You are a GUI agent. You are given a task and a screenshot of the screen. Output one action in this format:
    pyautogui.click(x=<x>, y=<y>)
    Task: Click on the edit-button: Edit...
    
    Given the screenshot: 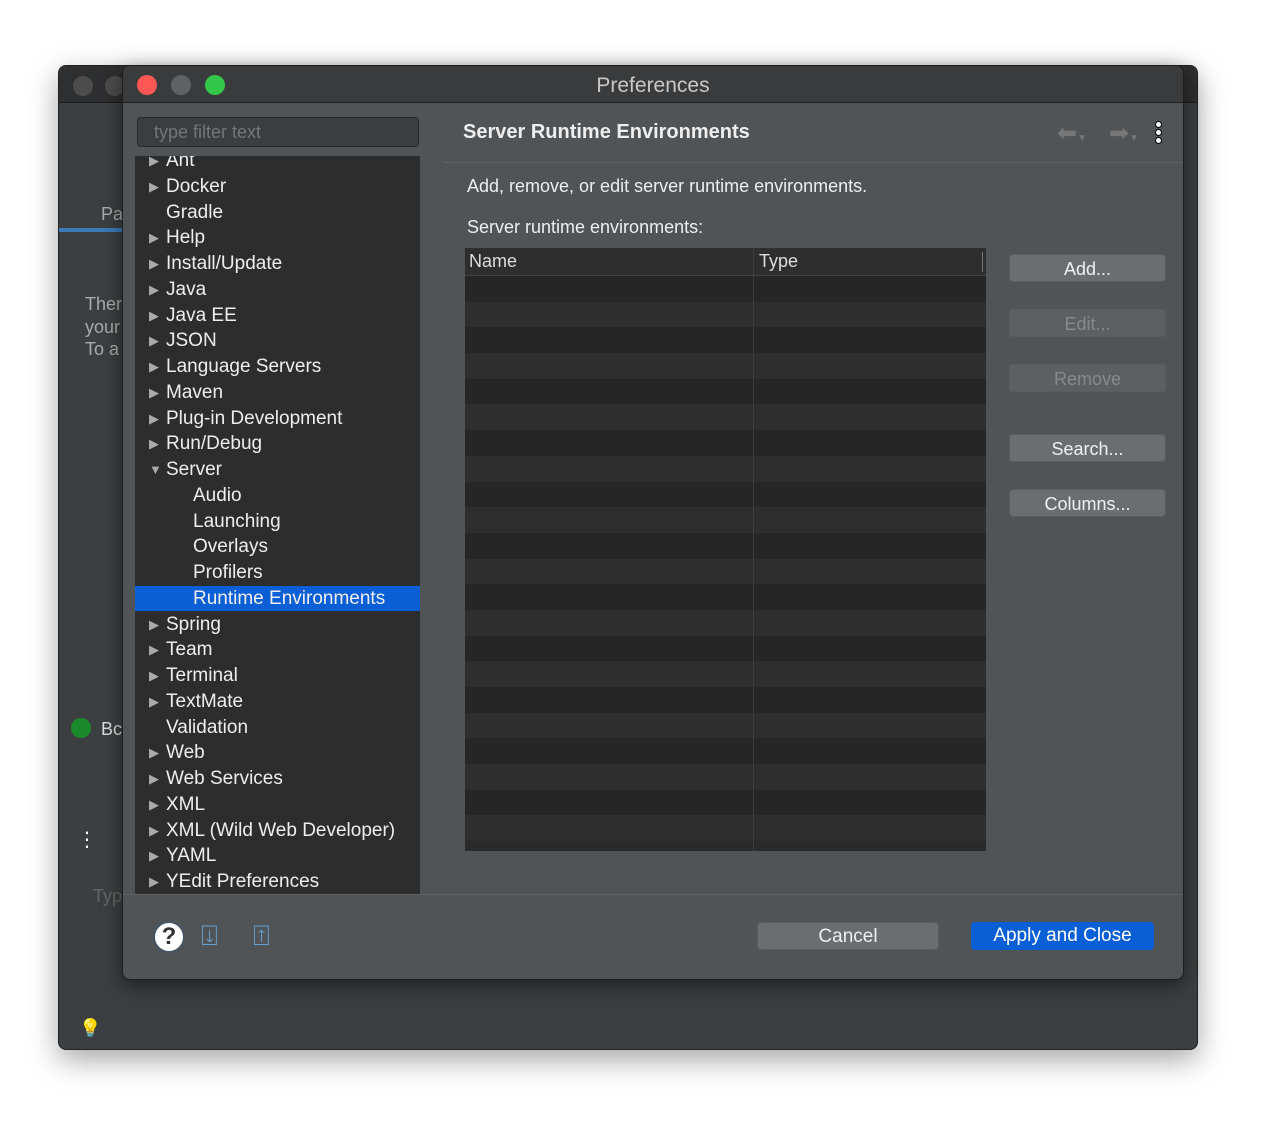 What is the action you would take?
    pyautogui.click(x=1087, y=323)
    